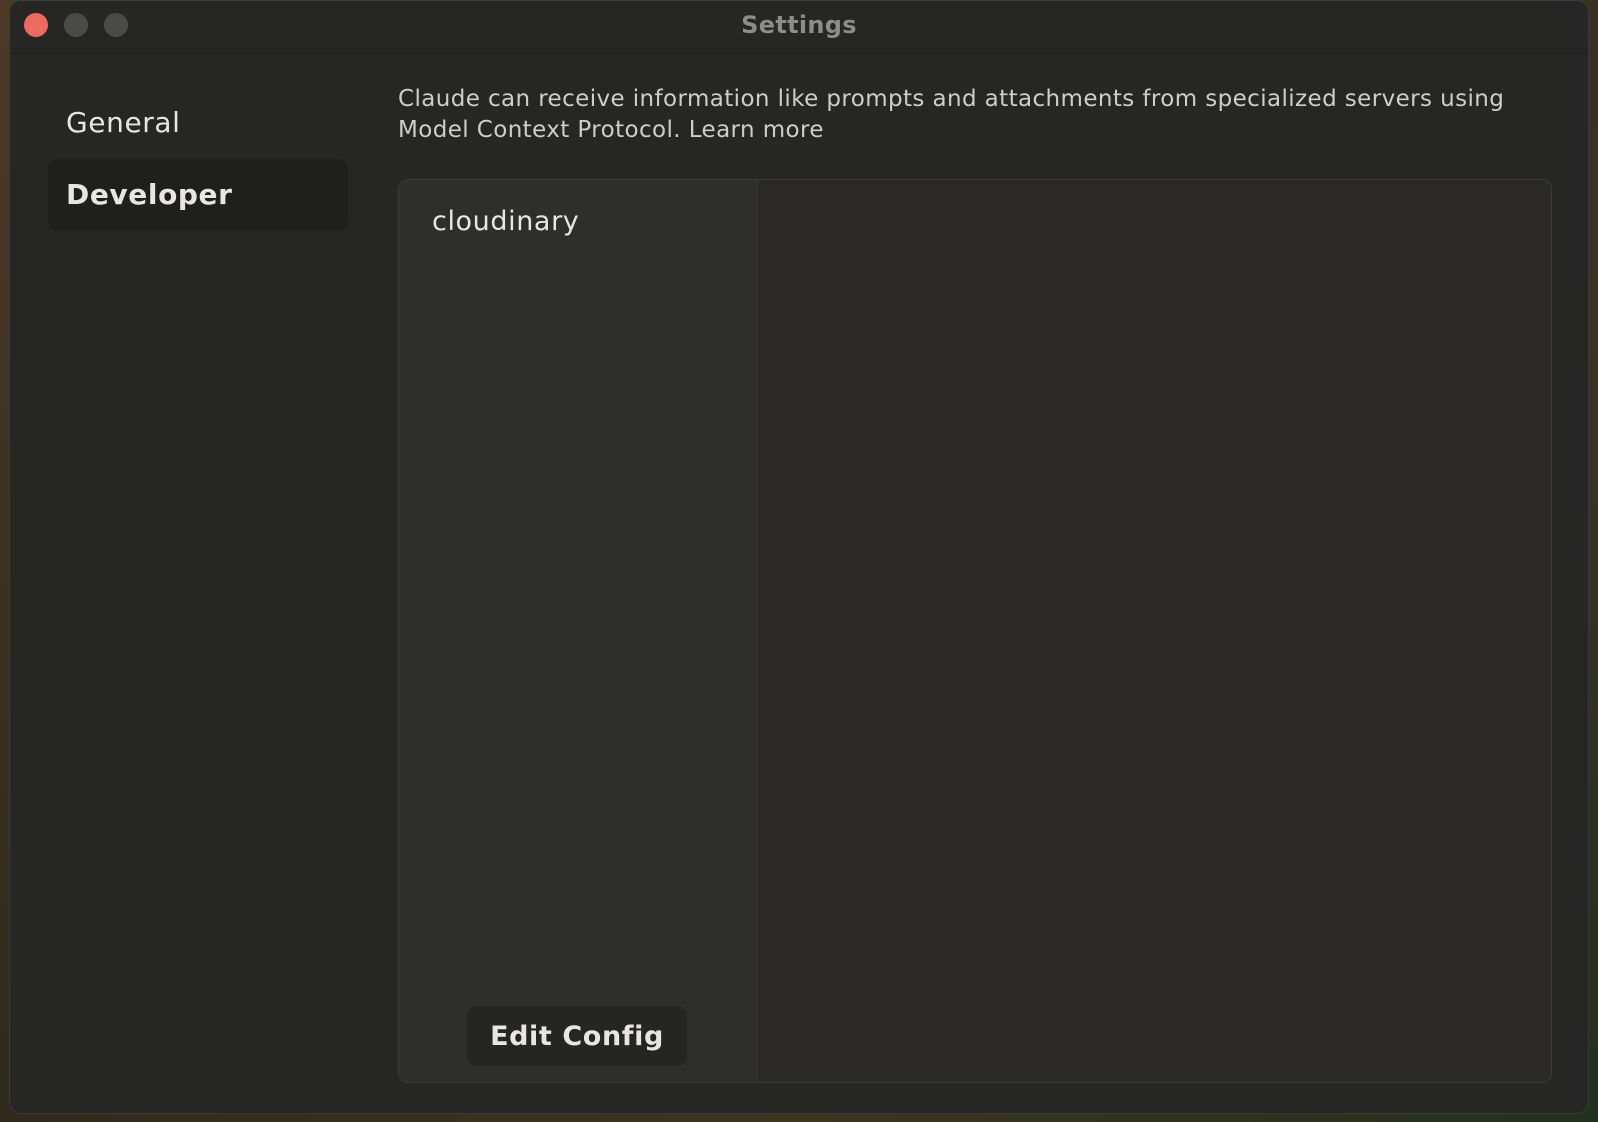 The height and width of the screenshot is (1122, 1598). What do you see at coordinates (198, 195) in the screenshot?
I see `sidebar-item-developer: Developer` at bounding box center [198, 195].